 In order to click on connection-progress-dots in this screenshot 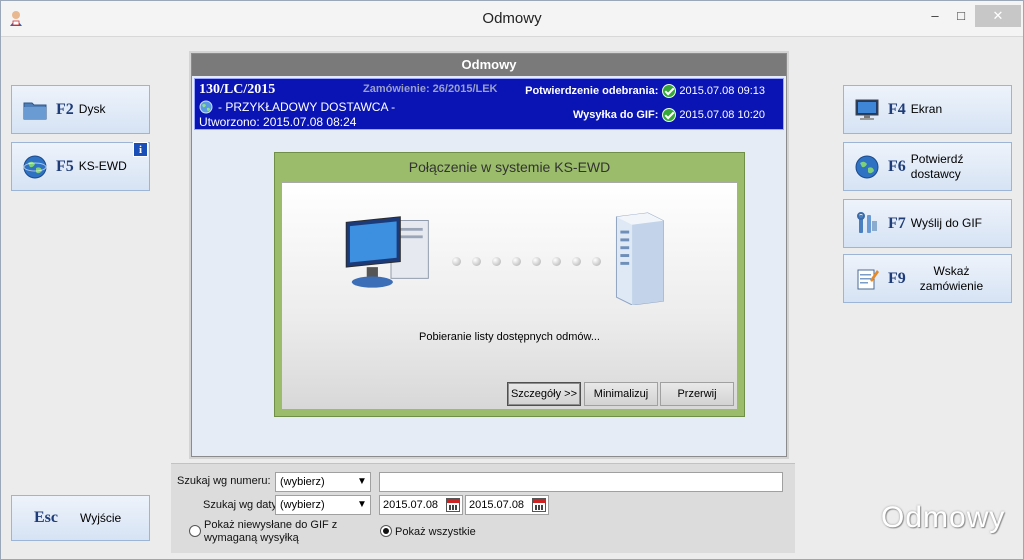, I will do `click(532, 261)`.